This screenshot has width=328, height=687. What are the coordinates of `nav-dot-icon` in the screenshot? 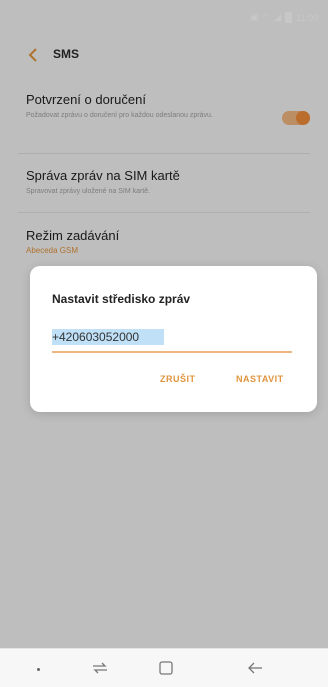 It's located at (38, 669).